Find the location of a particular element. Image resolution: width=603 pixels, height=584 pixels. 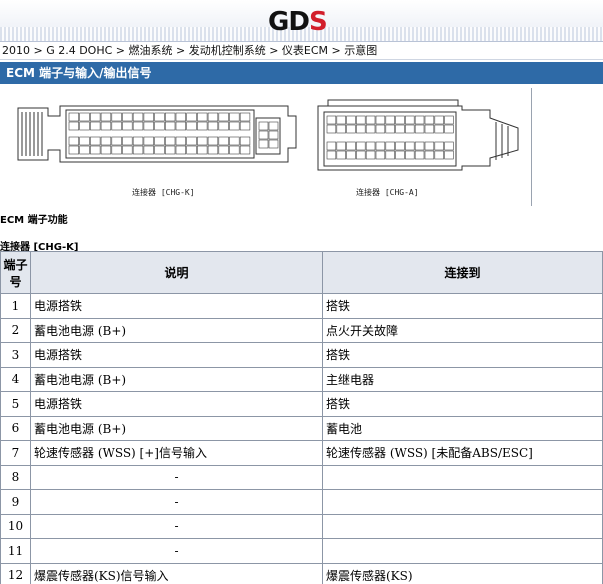

pin-connects-to: 轮速传感器 (WSS) [未配备ABS/ESC] is located at coordinates (462, 453).